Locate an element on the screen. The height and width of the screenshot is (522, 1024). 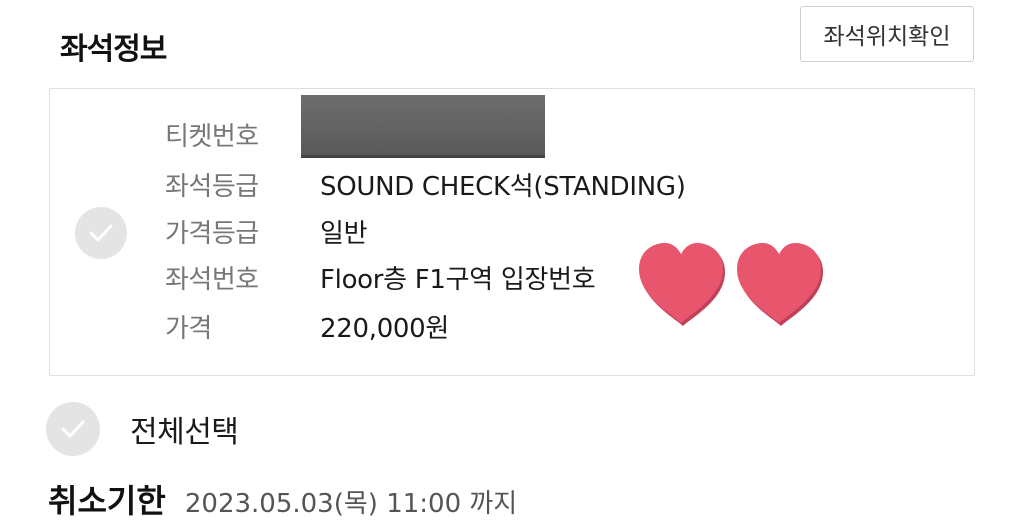
cancel-deadline-label: 취소기한 is located at coordinates (107, 501).